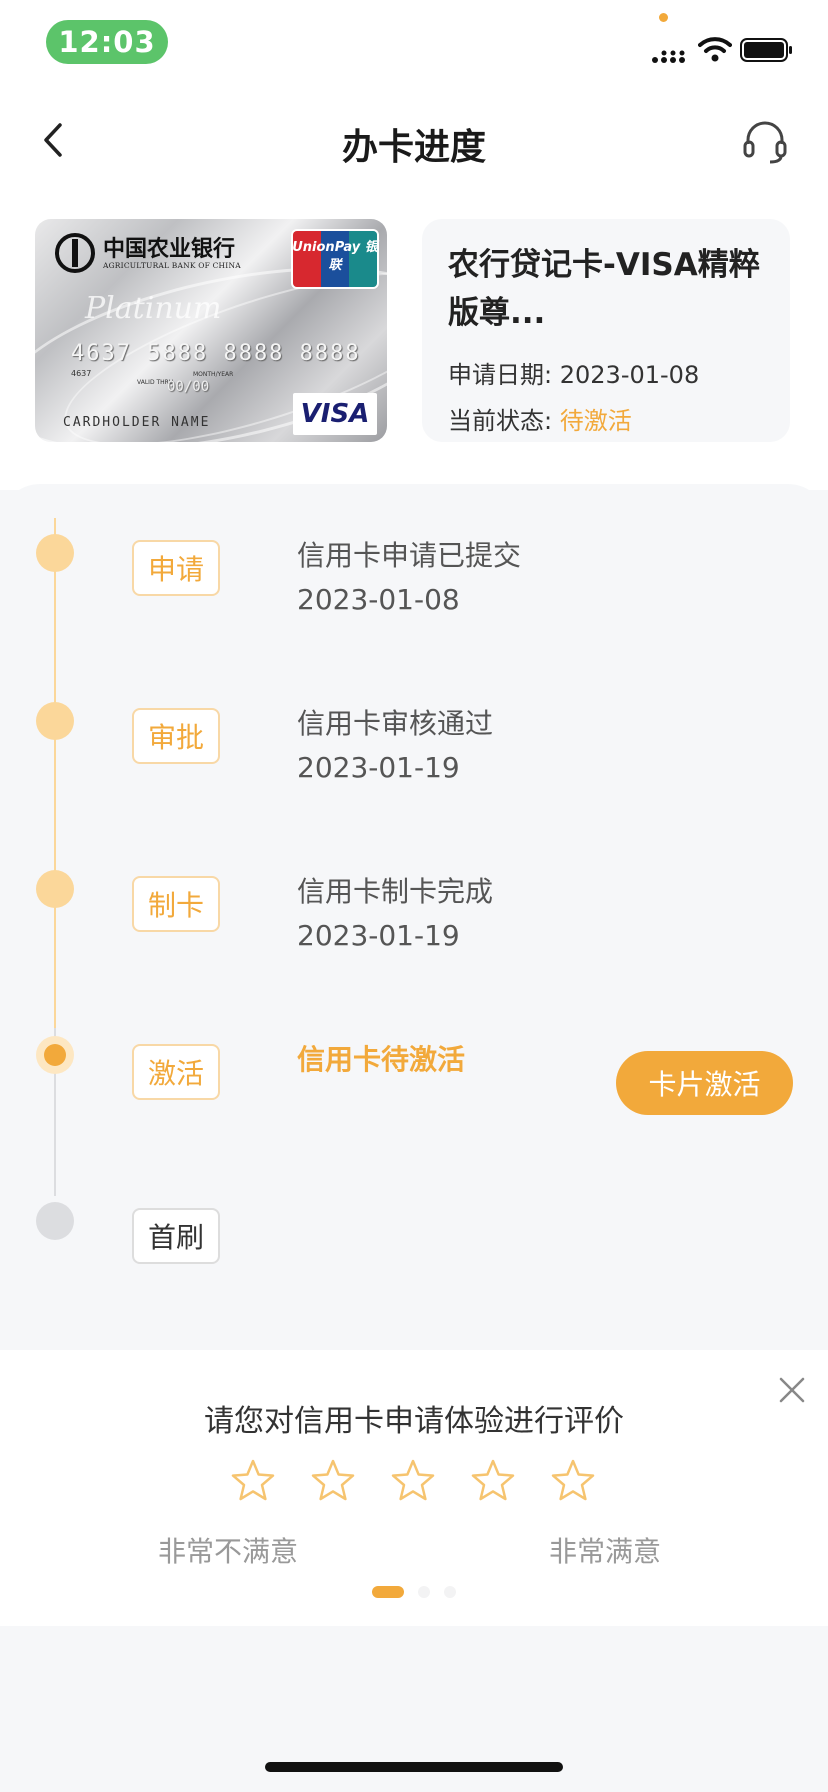 Image resolution: width=828 pixels, height=1792 pixels. I want to click on timeline-date-make: 2023-01-19, so click(378, 935).